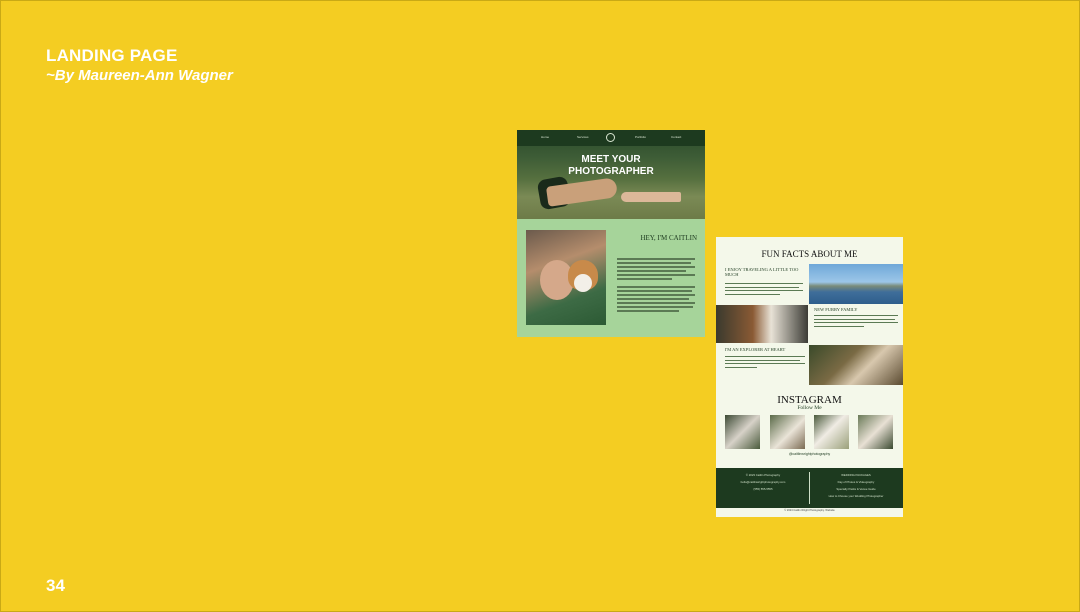 The width and height of the screenshot is (1080, 612). I want to click on footer-package-link: Day of Photos & Videography, so click(856, 482).